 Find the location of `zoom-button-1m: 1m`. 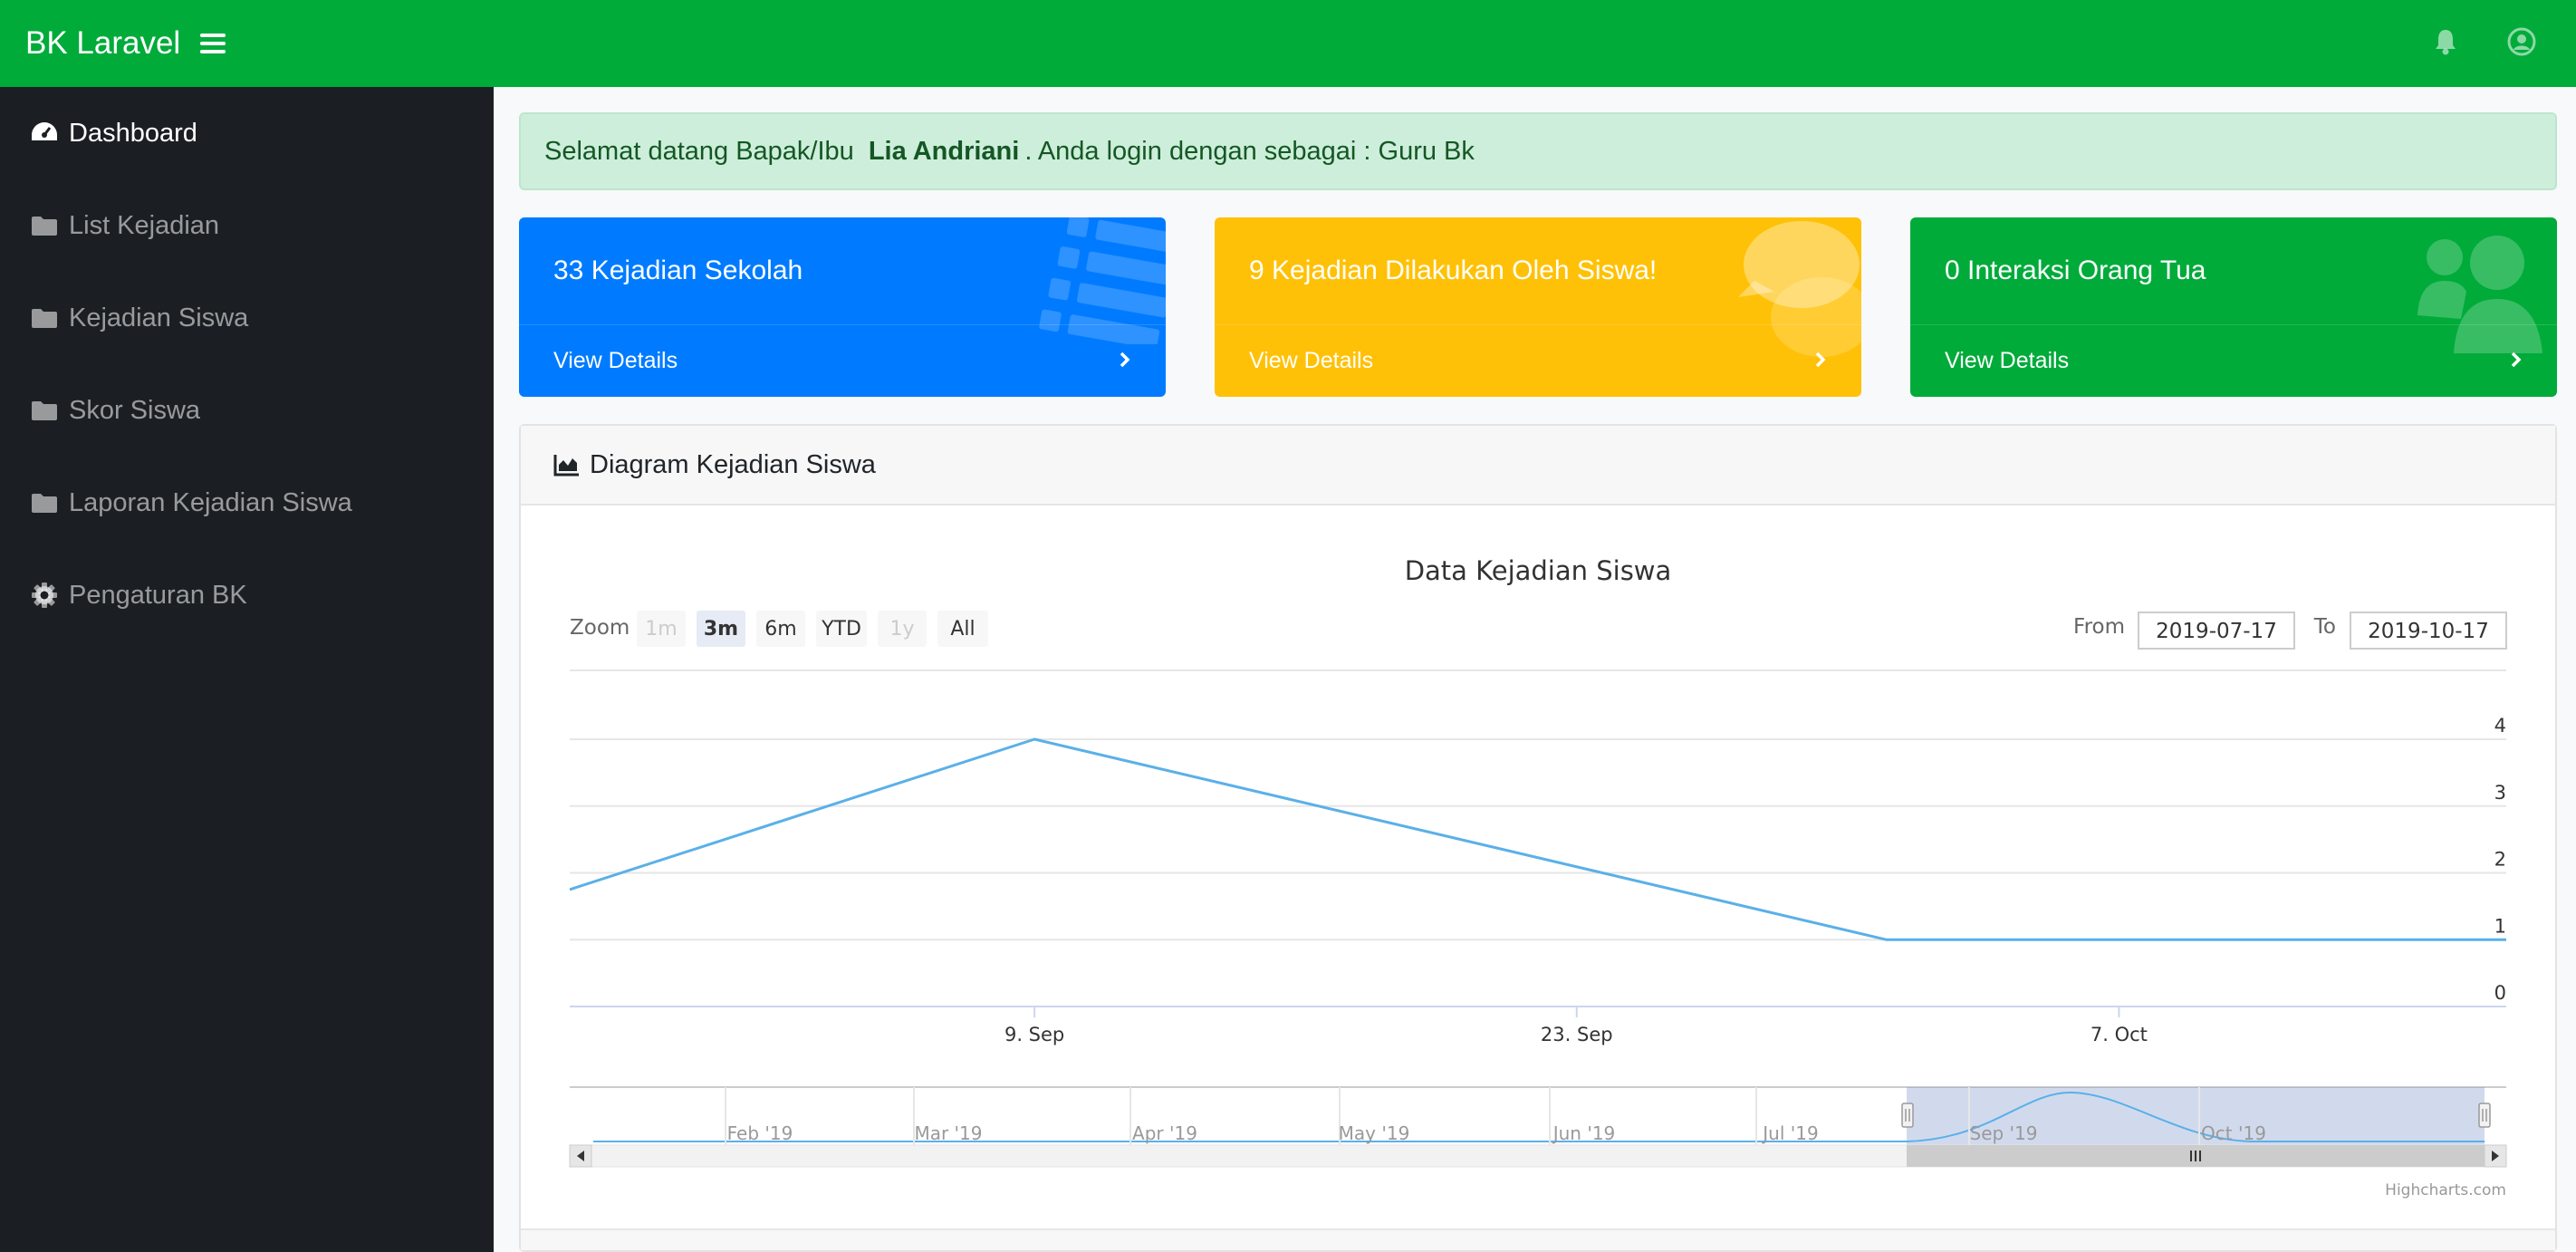

zoom-button-1m: 1m is located at coordinates (661, 629).